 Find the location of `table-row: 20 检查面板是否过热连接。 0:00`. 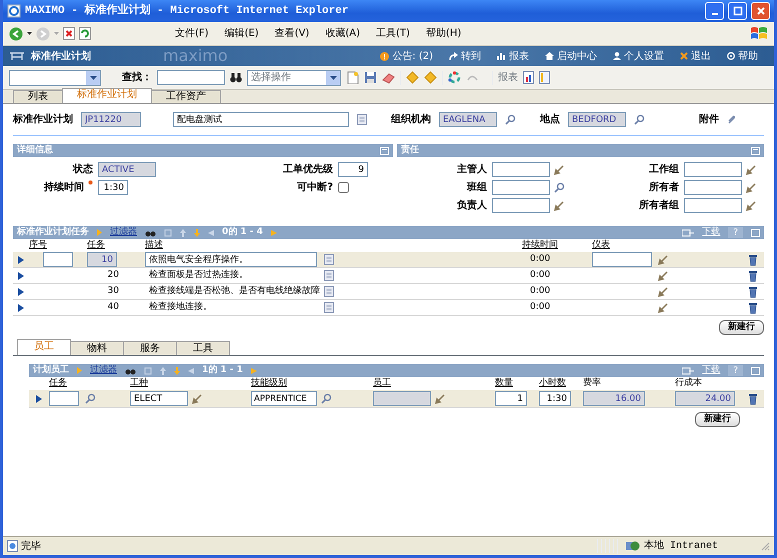

table-row: 20 检查面板是否过热连接。 0:00 is located at coordinates (388, 276).